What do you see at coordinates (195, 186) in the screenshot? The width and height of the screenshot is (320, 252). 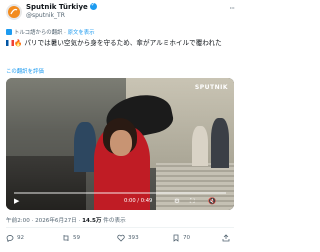 I see `video-stairs` at bounding box center [195, 186].